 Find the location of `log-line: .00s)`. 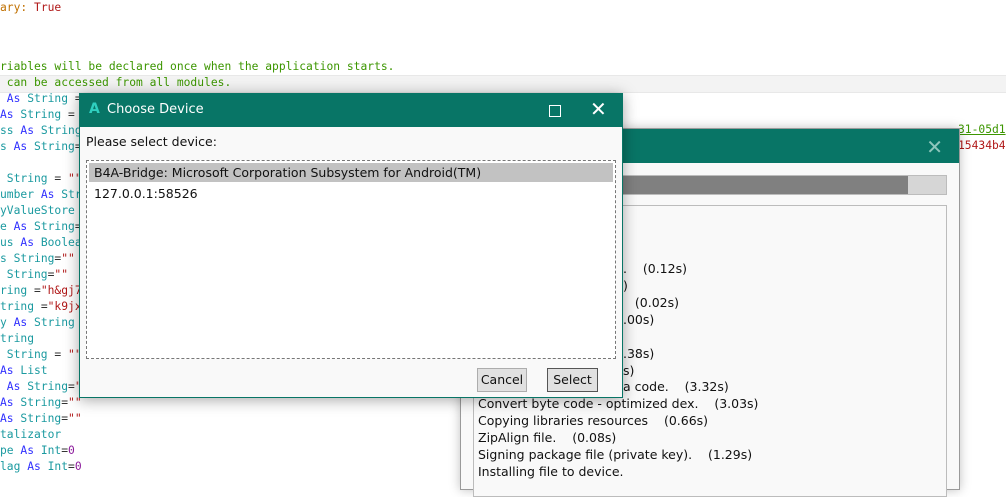

log-line: .00s) is located at coordinates (639, 319).